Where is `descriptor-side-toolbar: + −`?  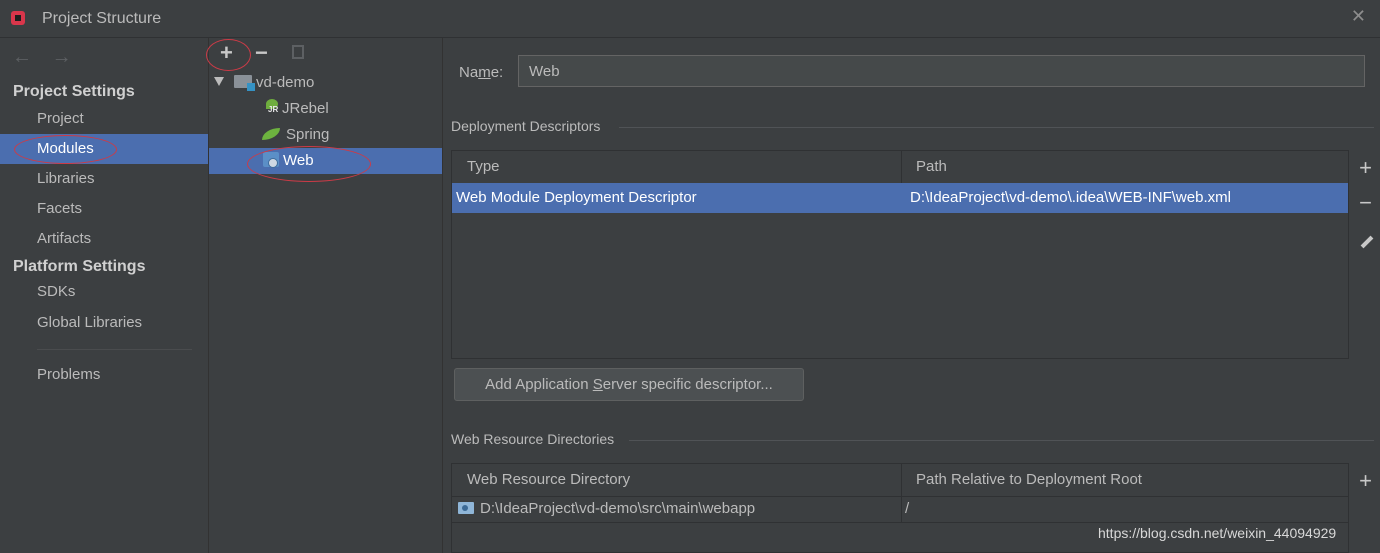
descriptor-side-toolbar: + − is located at coordinates (1365, 254).